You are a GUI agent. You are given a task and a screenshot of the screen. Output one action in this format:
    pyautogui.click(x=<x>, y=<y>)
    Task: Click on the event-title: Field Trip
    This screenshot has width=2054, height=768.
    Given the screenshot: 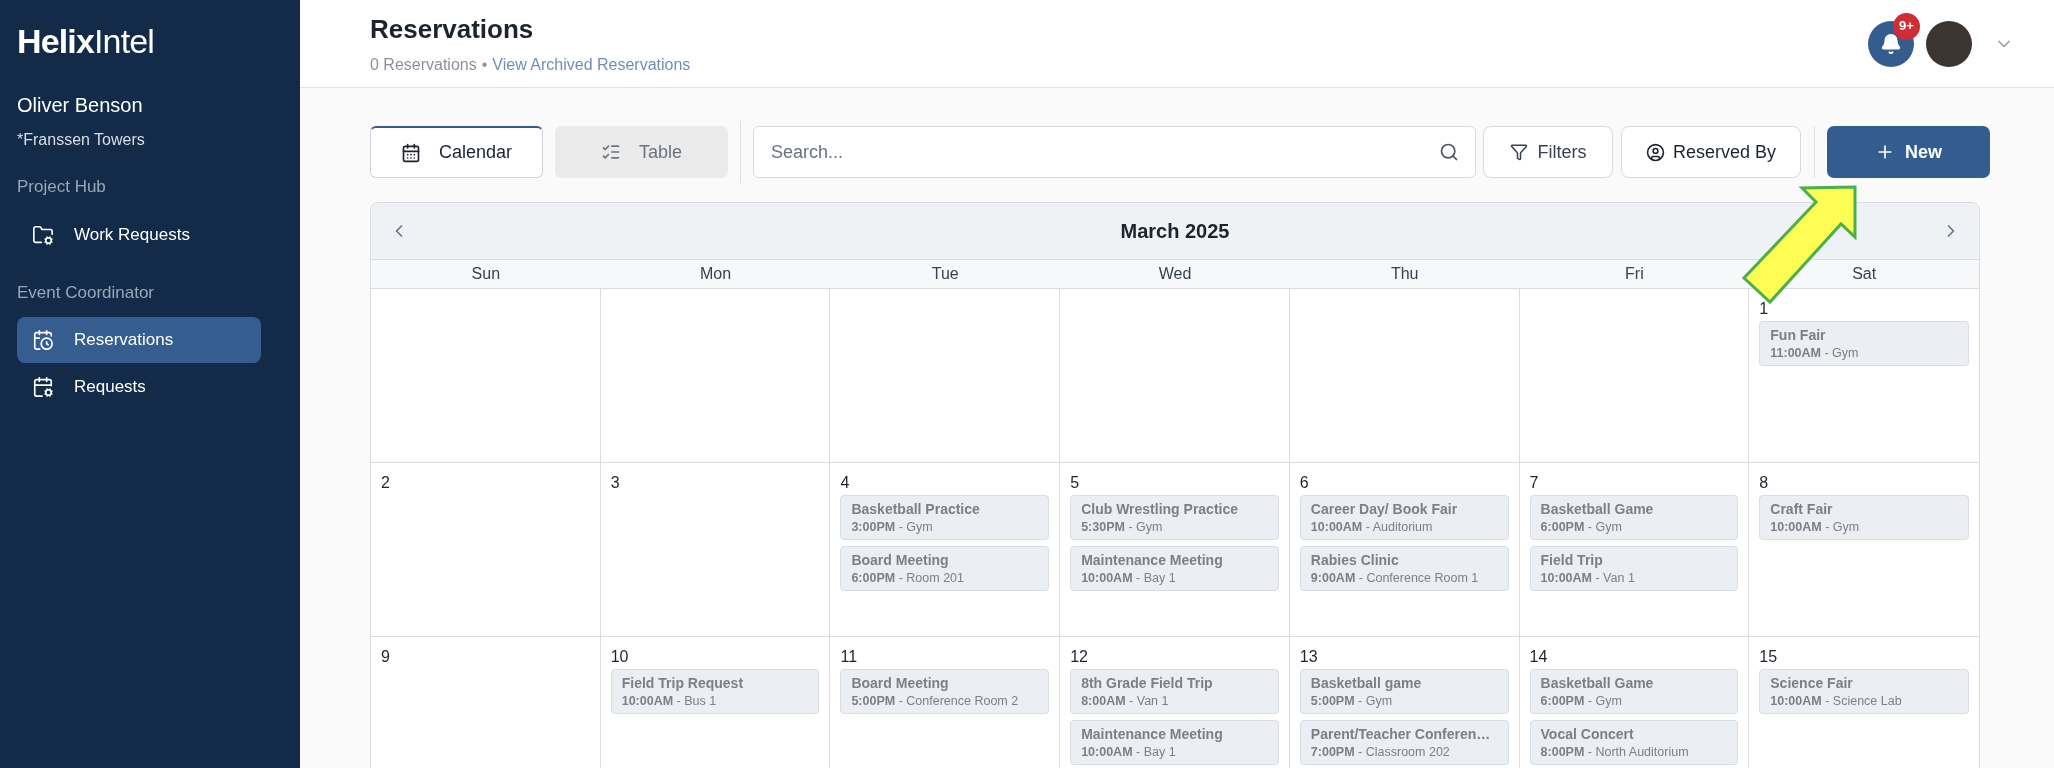 What is the action you would take?
    pyautogui.click(x=1572, y=560)
    